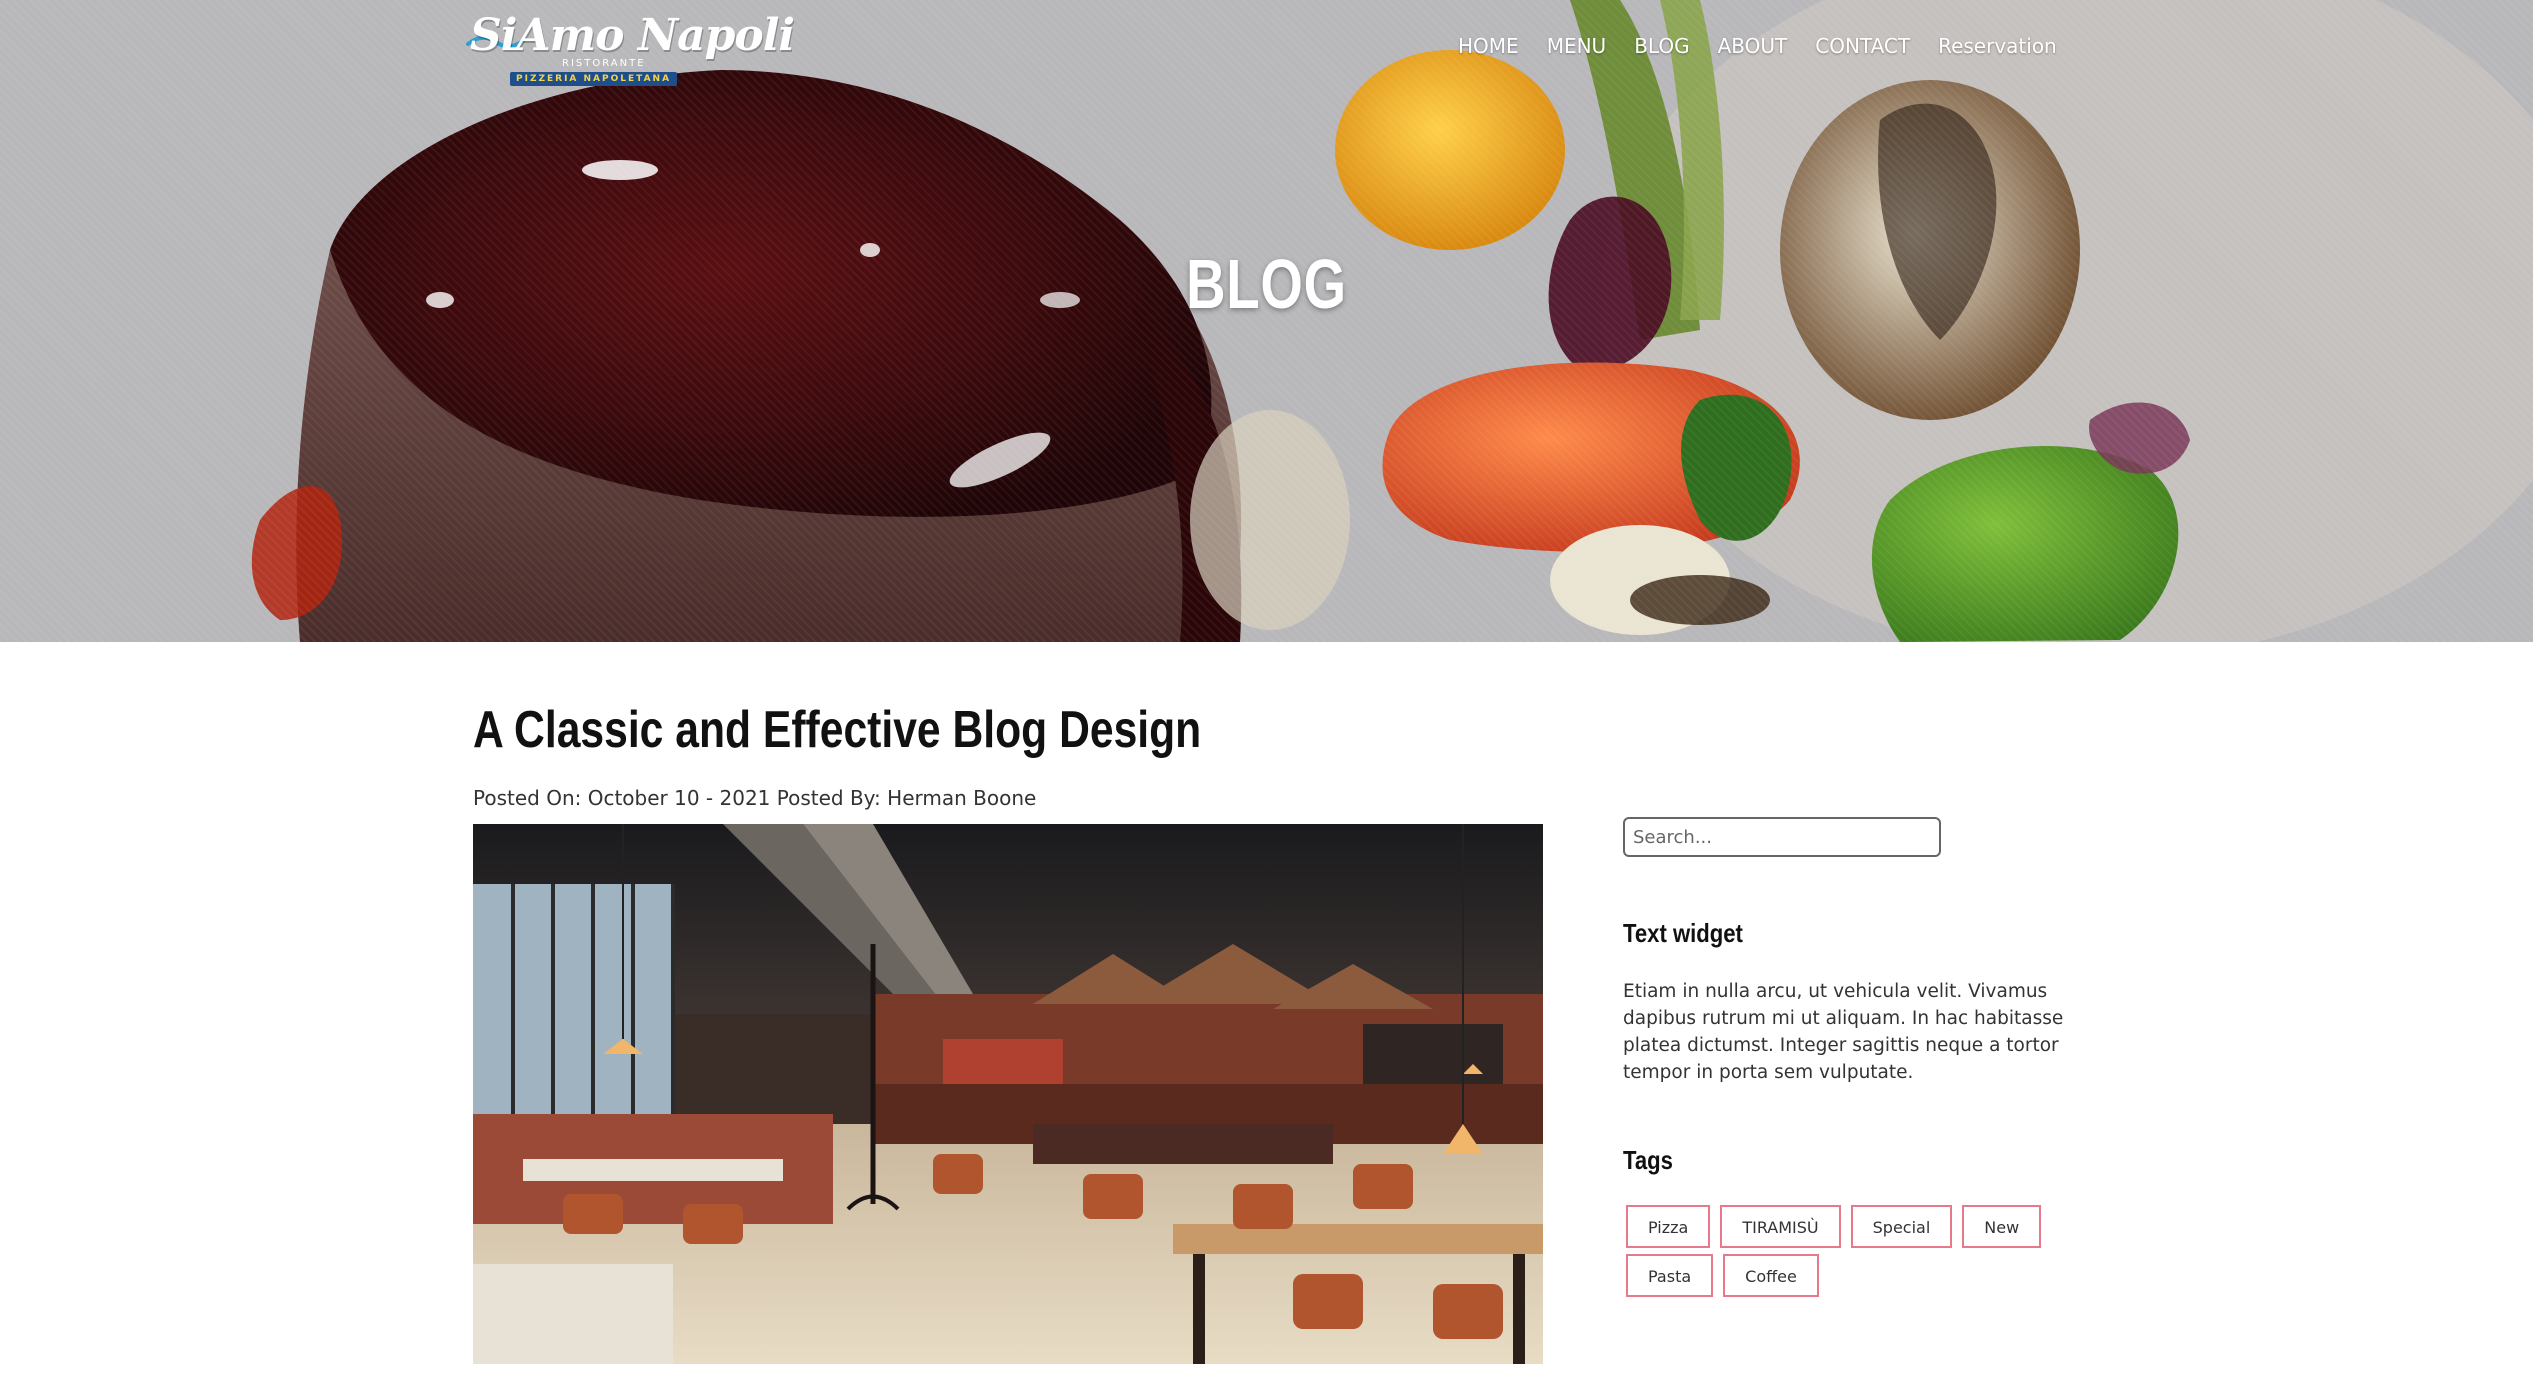  Describe the element at coordinates (1670, 1275) in the screenshot. I see `tag-pasta: Pasta` at that location.